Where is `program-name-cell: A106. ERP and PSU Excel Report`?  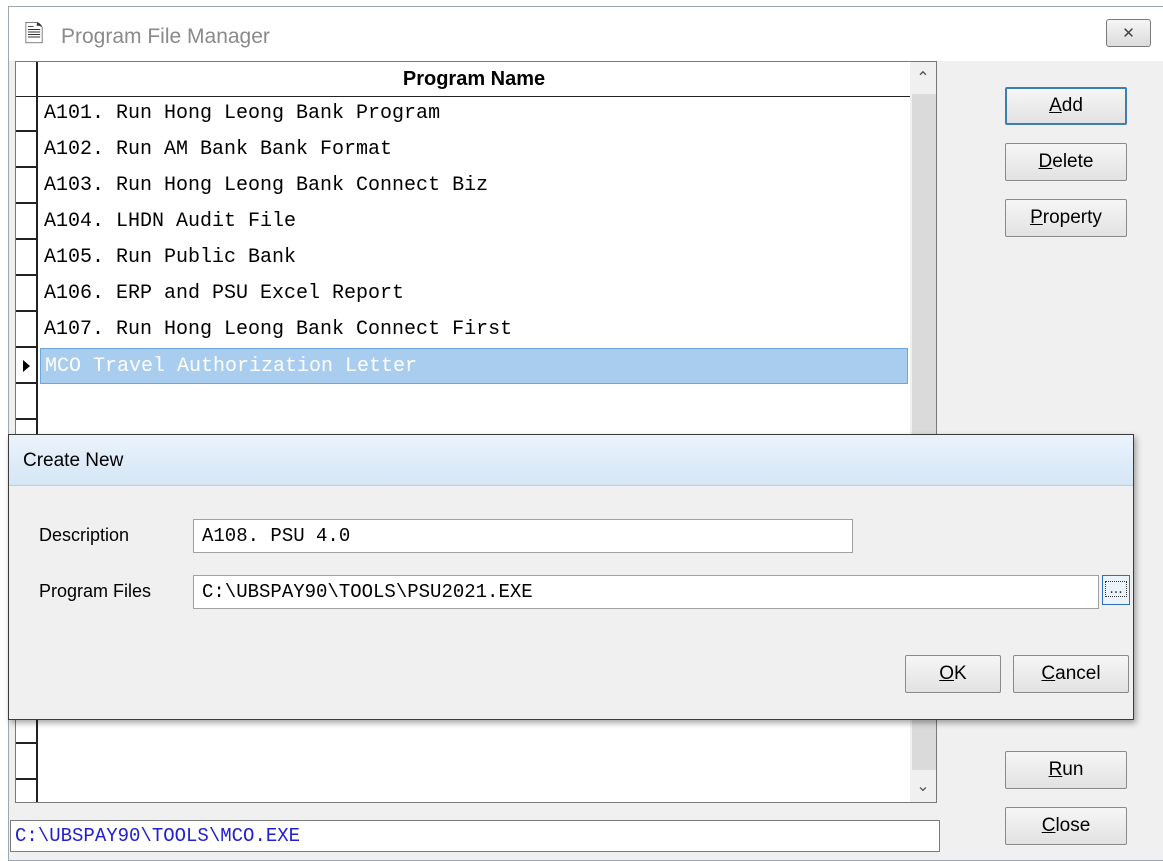
program-name-cell: A106. ERP and PSU Excel Report is located at coordinates (474, 294).